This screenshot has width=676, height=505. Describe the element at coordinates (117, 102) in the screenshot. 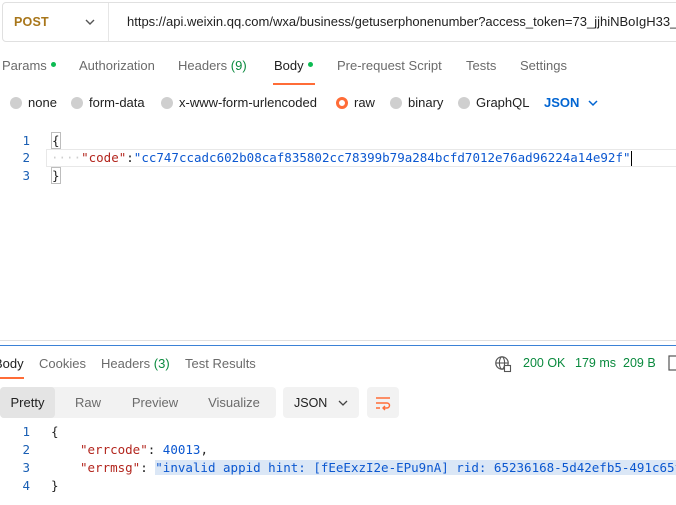

I see `radio-form-data-label: form-data` at that location.